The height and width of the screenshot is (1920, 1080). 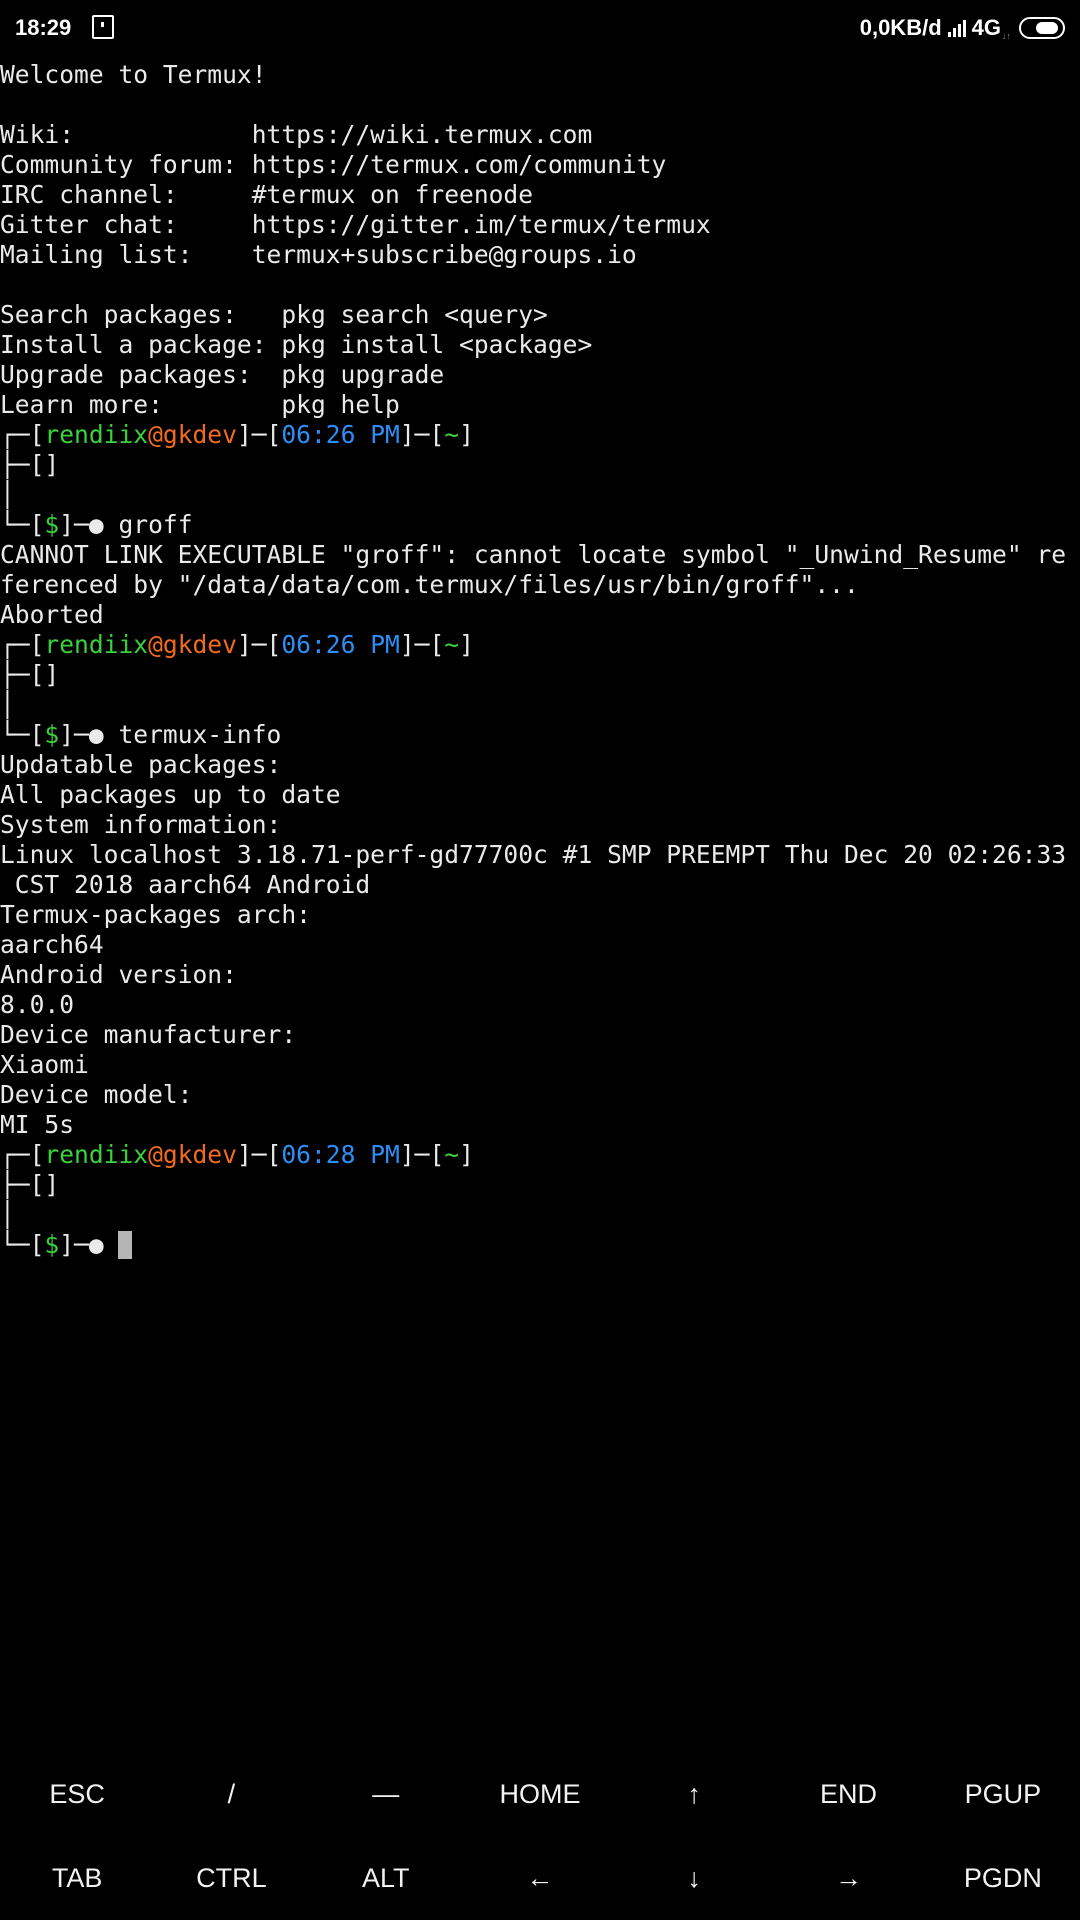 I want to click on terminal-text: │, so click(x=7, y=704).